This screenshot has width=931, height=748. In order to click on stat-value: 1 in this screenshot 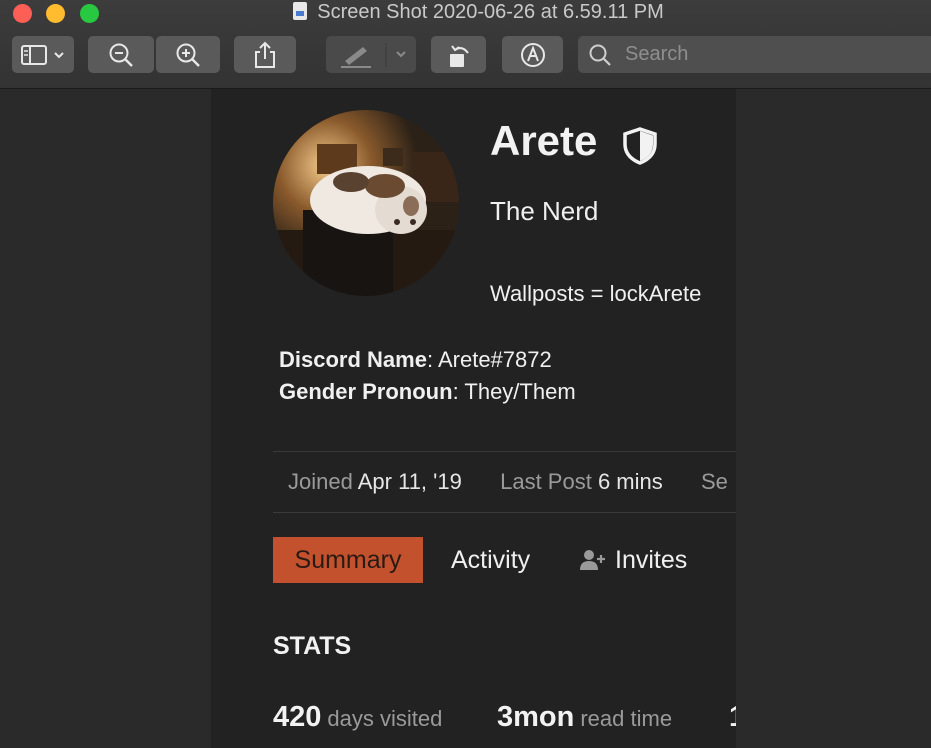, I will do `click(732, 717)`.